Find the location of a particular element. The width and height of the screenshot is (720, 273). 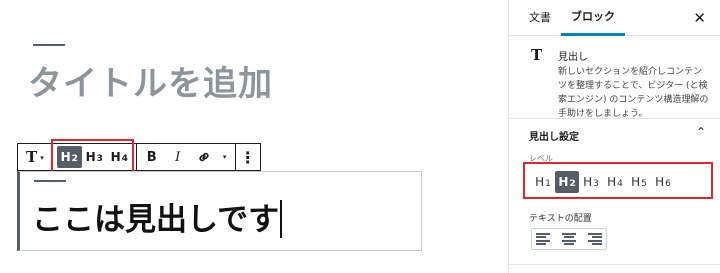

format-group: B I ▾ is located at coordinates (186, 157).